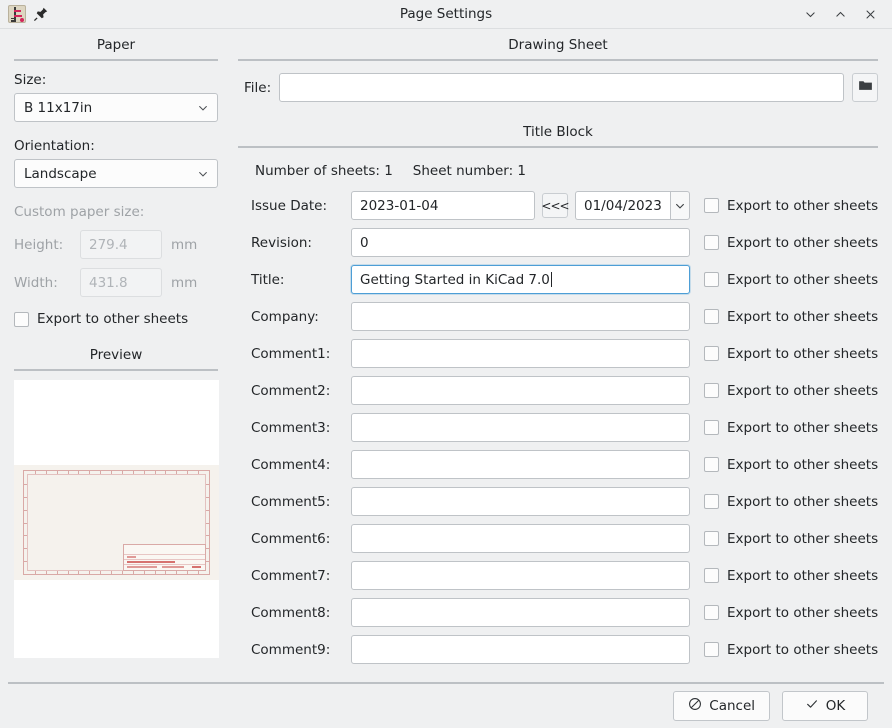 This screenshot has height=728, width=892. Describe the element at coordinates (732, 706) in the screenshot. I see `cancel-button-label: Cancel` at that location.